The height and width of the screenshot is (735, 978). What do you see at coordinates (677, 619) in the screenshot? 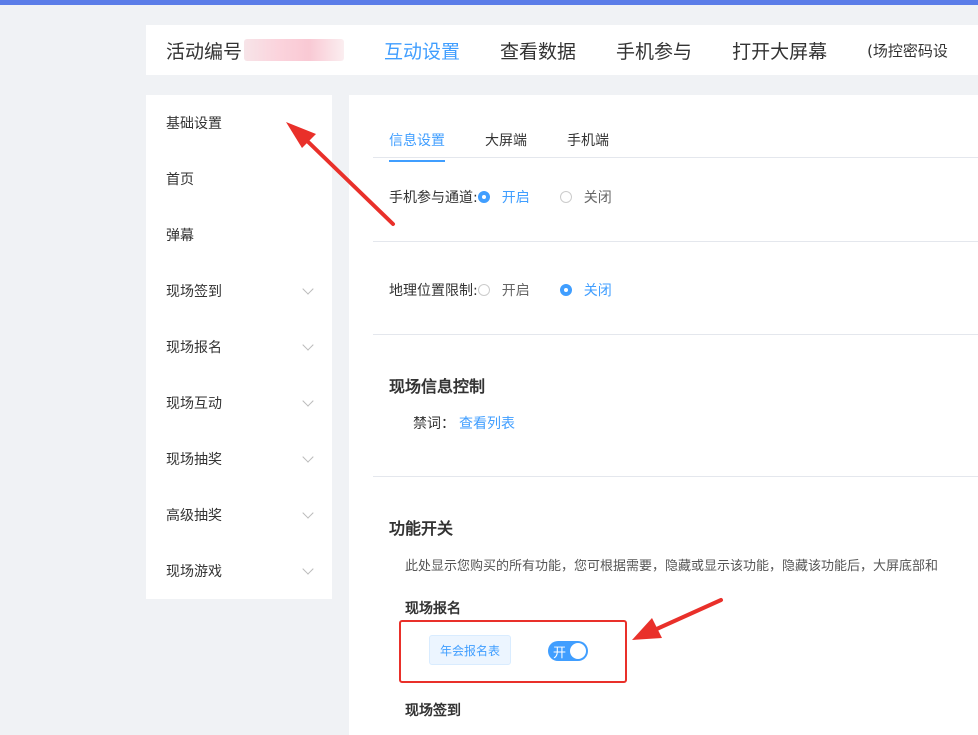
I see `arrow-to-signup-switch` at bounding box center [677, 619].